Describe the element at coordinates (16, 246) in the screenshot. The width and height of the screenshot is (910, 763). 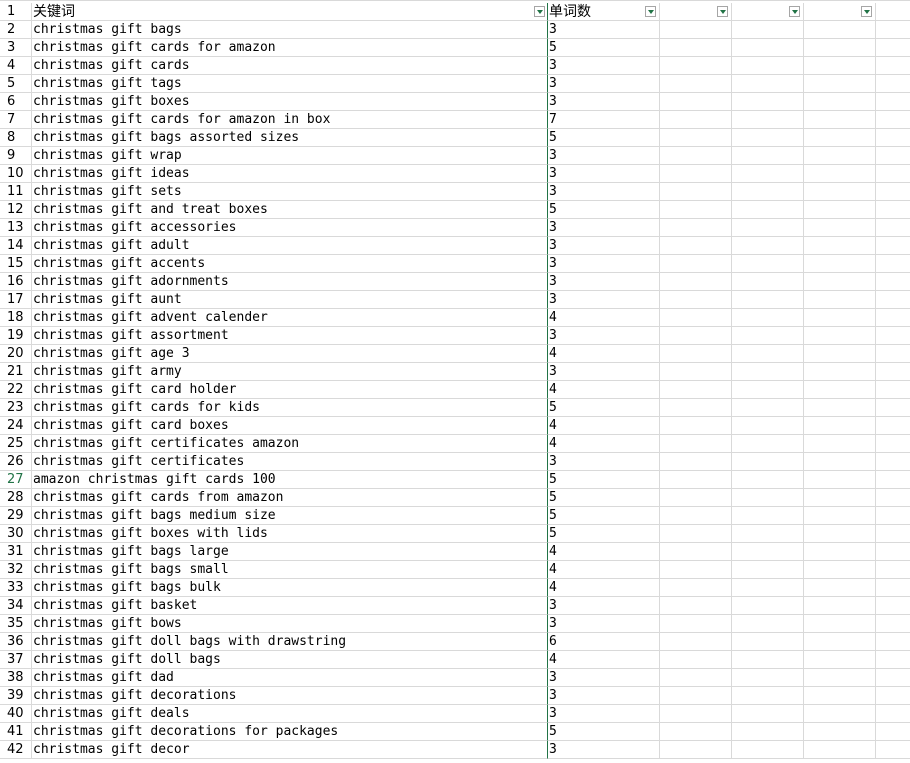
I see `row-number: 14` at that location.